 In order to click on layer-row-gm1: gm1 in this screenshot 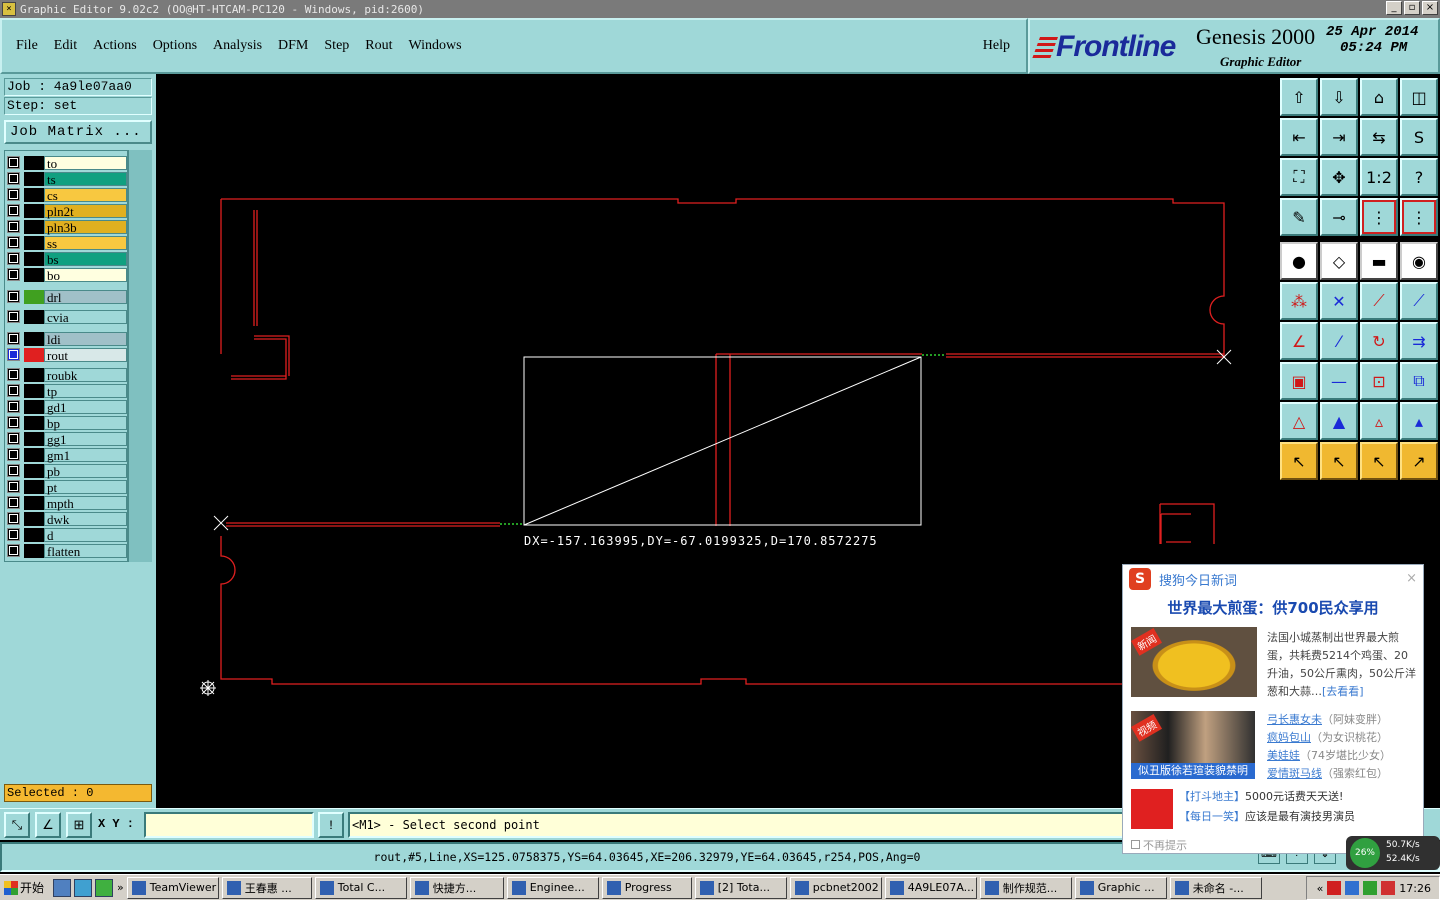, I will do `click(67, 454)`.